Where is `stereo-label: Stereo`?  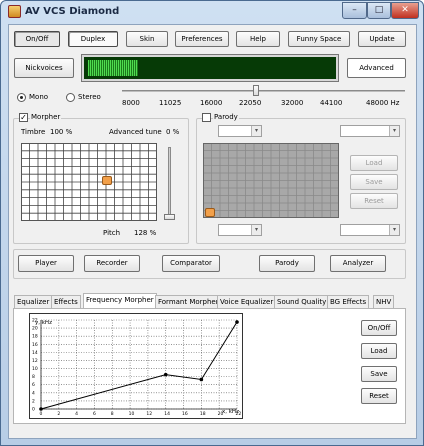 stereo-label: Stereo is located at coordinates (89, 97).